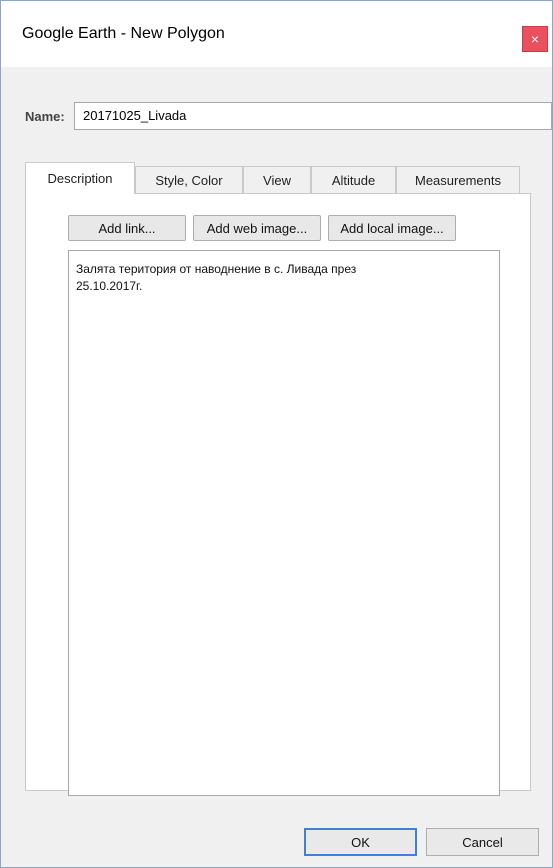  Describe the element at coordinates (123, 33) in the screenshot. I see `window-title: Google Earth - New Polygon` at that location.